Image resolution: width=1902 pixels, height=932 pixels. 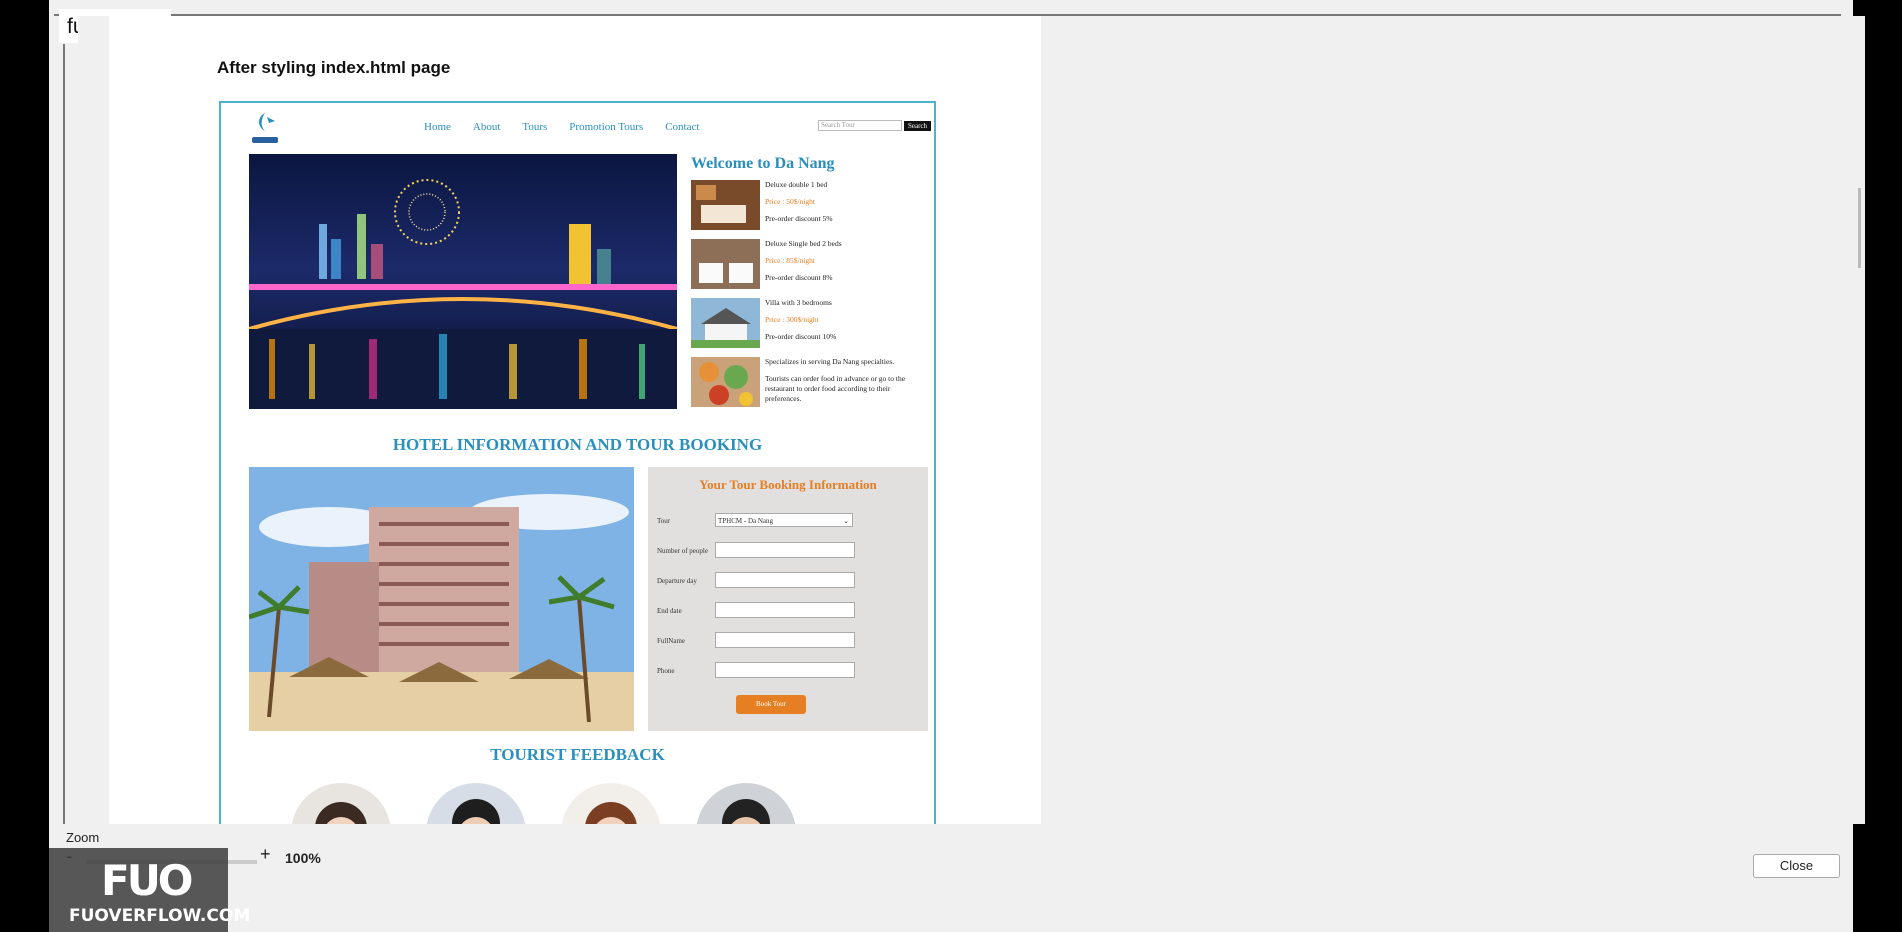 I want to click on book-tour-button: Book Tour, so click(x=771, y=704).